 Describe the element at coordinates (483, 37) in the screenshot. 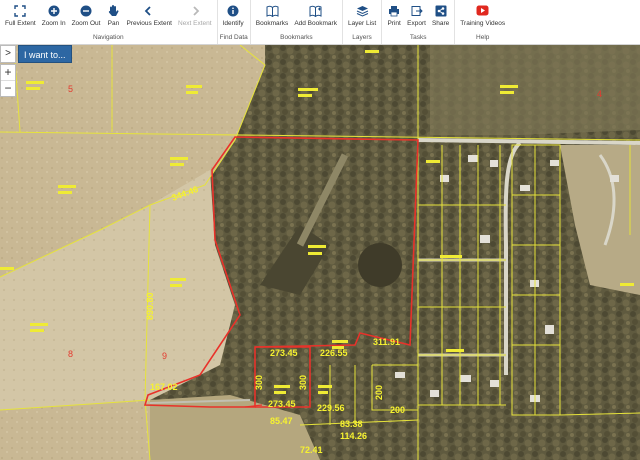

I see `toolbar-group-title: Help` at that location.